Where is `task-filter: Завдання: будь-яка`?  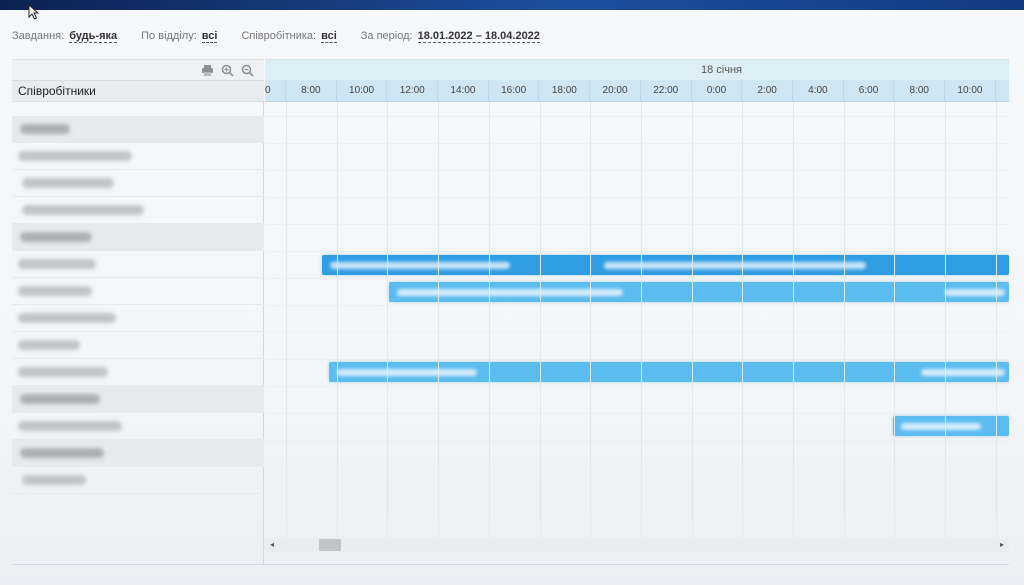
task-filter: Завдання: будь-яка is located at coordinates (65, 36).